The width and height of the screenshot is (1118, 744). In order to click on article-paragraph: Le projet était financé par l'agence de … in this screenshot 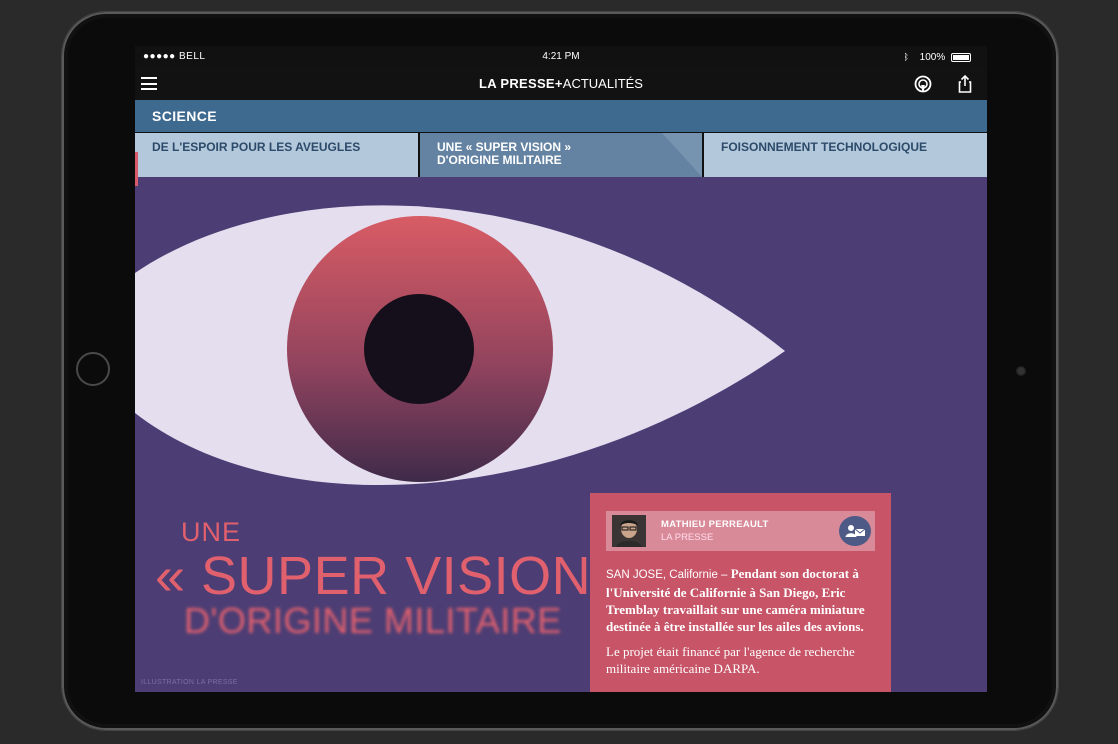, I will do `click(730, 660)`.